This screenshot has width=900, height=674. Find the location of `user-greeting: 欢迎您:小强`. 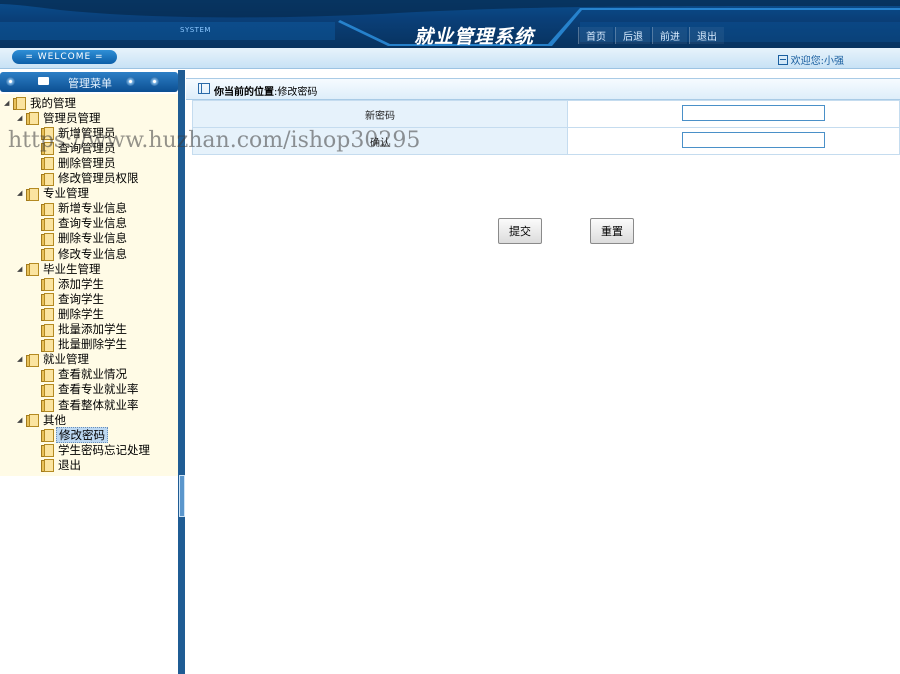

user-greeting: 欢迎您:小强 is located at coordinates (810, 59).